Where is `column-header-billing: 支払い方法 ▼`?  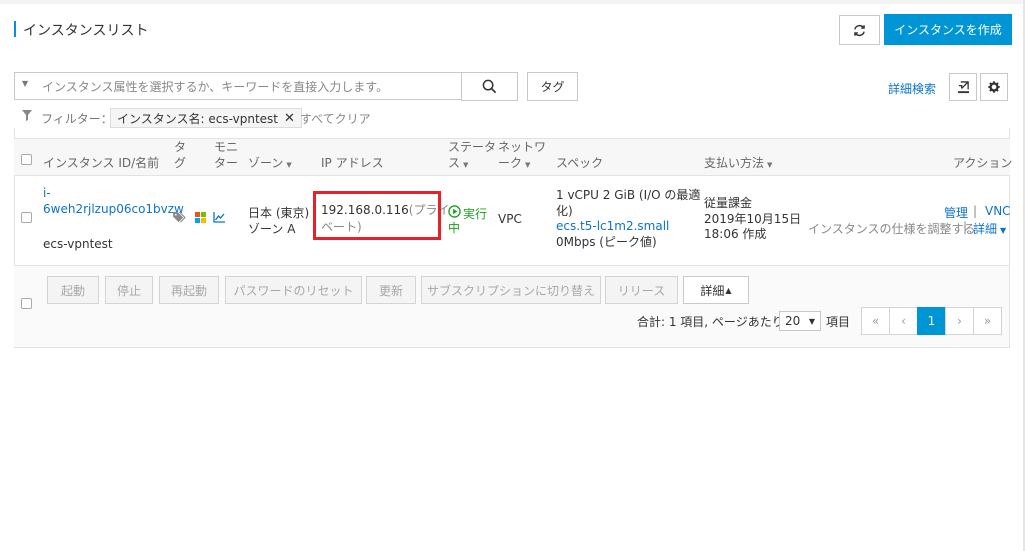 column-header-billing: 支払い方法 ▼ is located at coordinates (738, 164).